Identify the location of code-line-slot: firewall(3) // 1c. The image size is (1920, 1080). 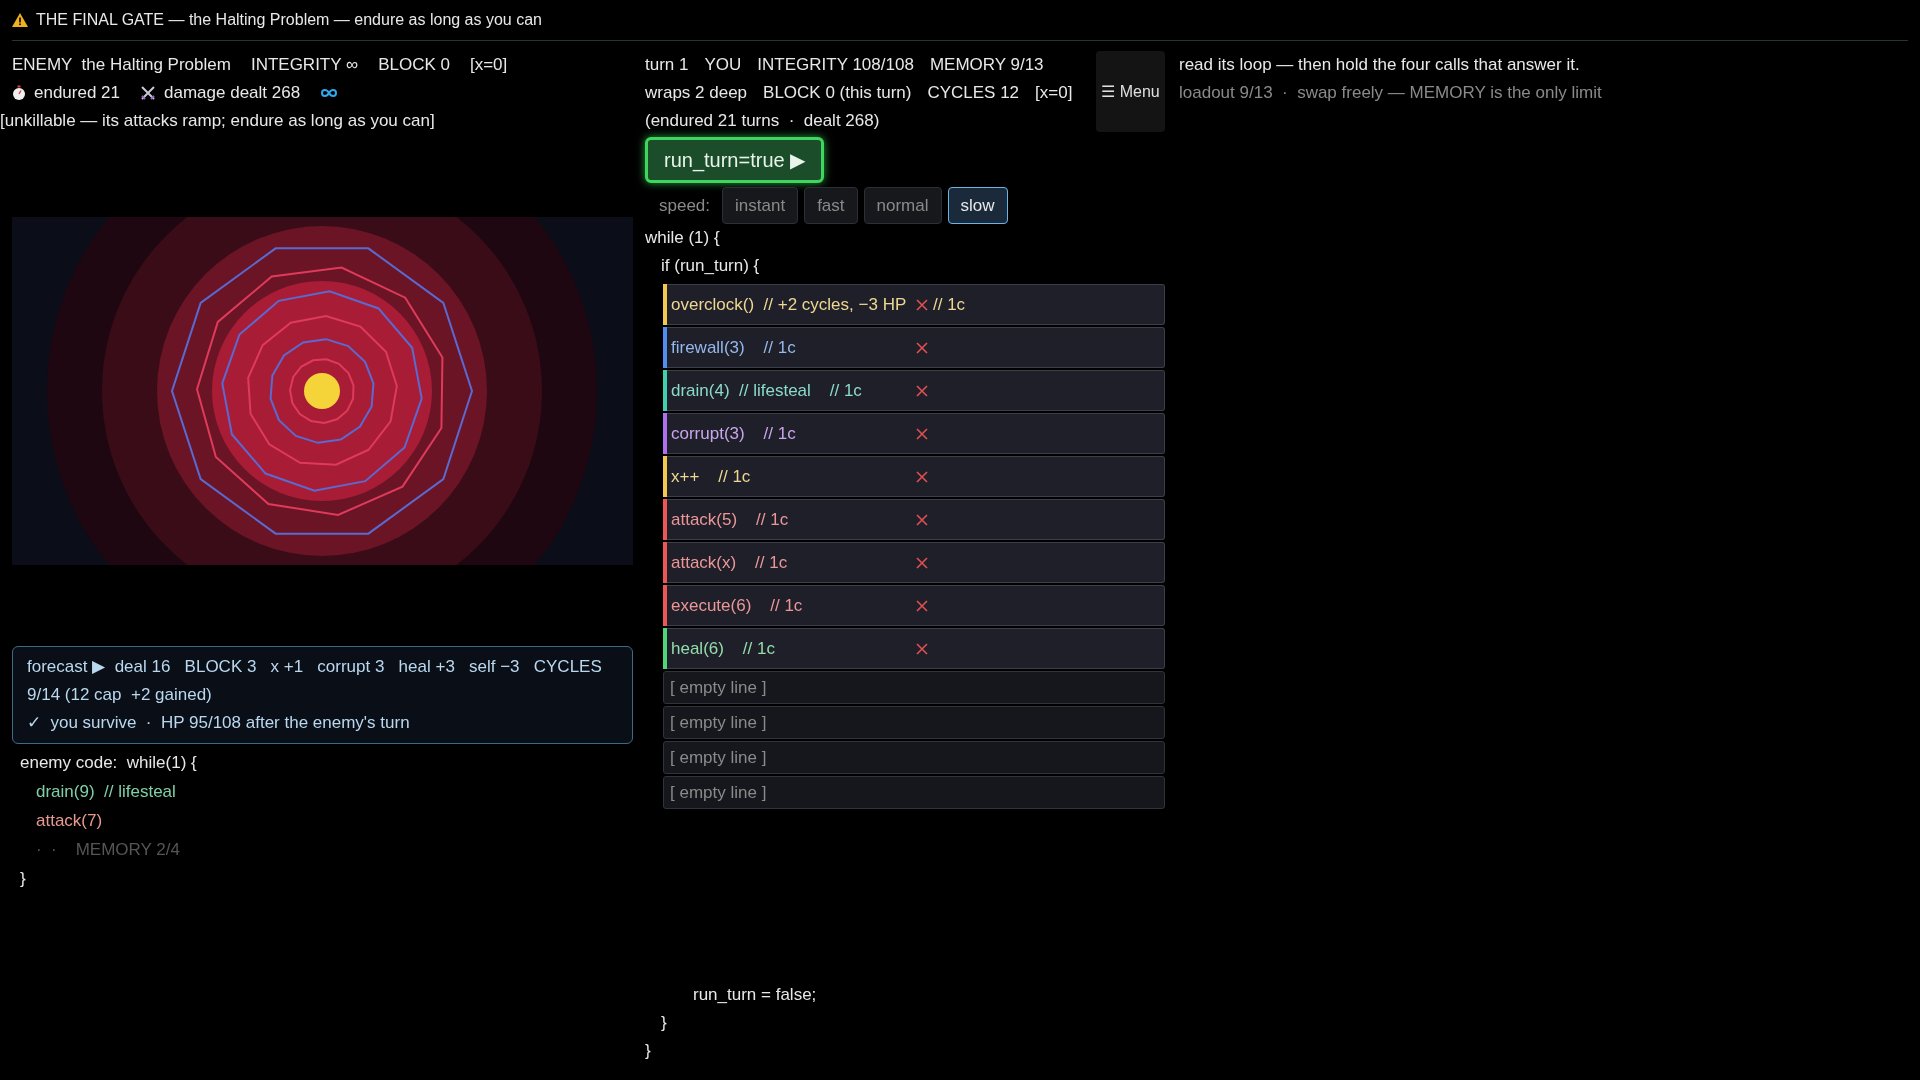
(914, 347).